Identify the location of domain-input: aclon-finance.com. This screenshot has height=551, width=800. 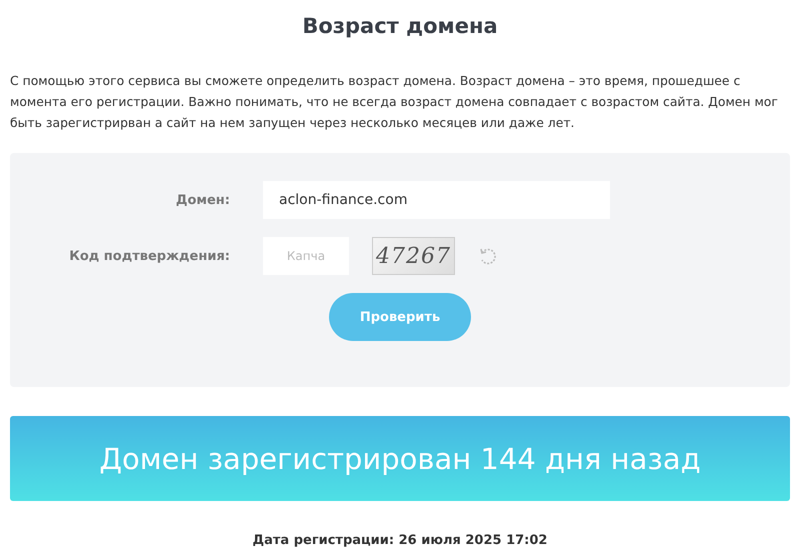
(436, 200).